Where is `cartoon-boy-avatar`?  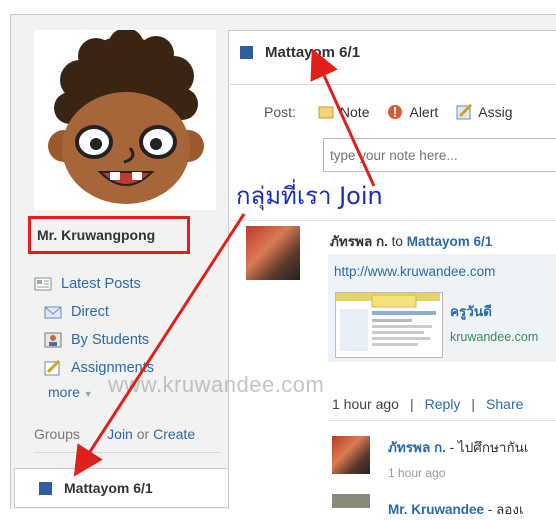 cartoon-boy-avatar is located at coordinates (126, 116).